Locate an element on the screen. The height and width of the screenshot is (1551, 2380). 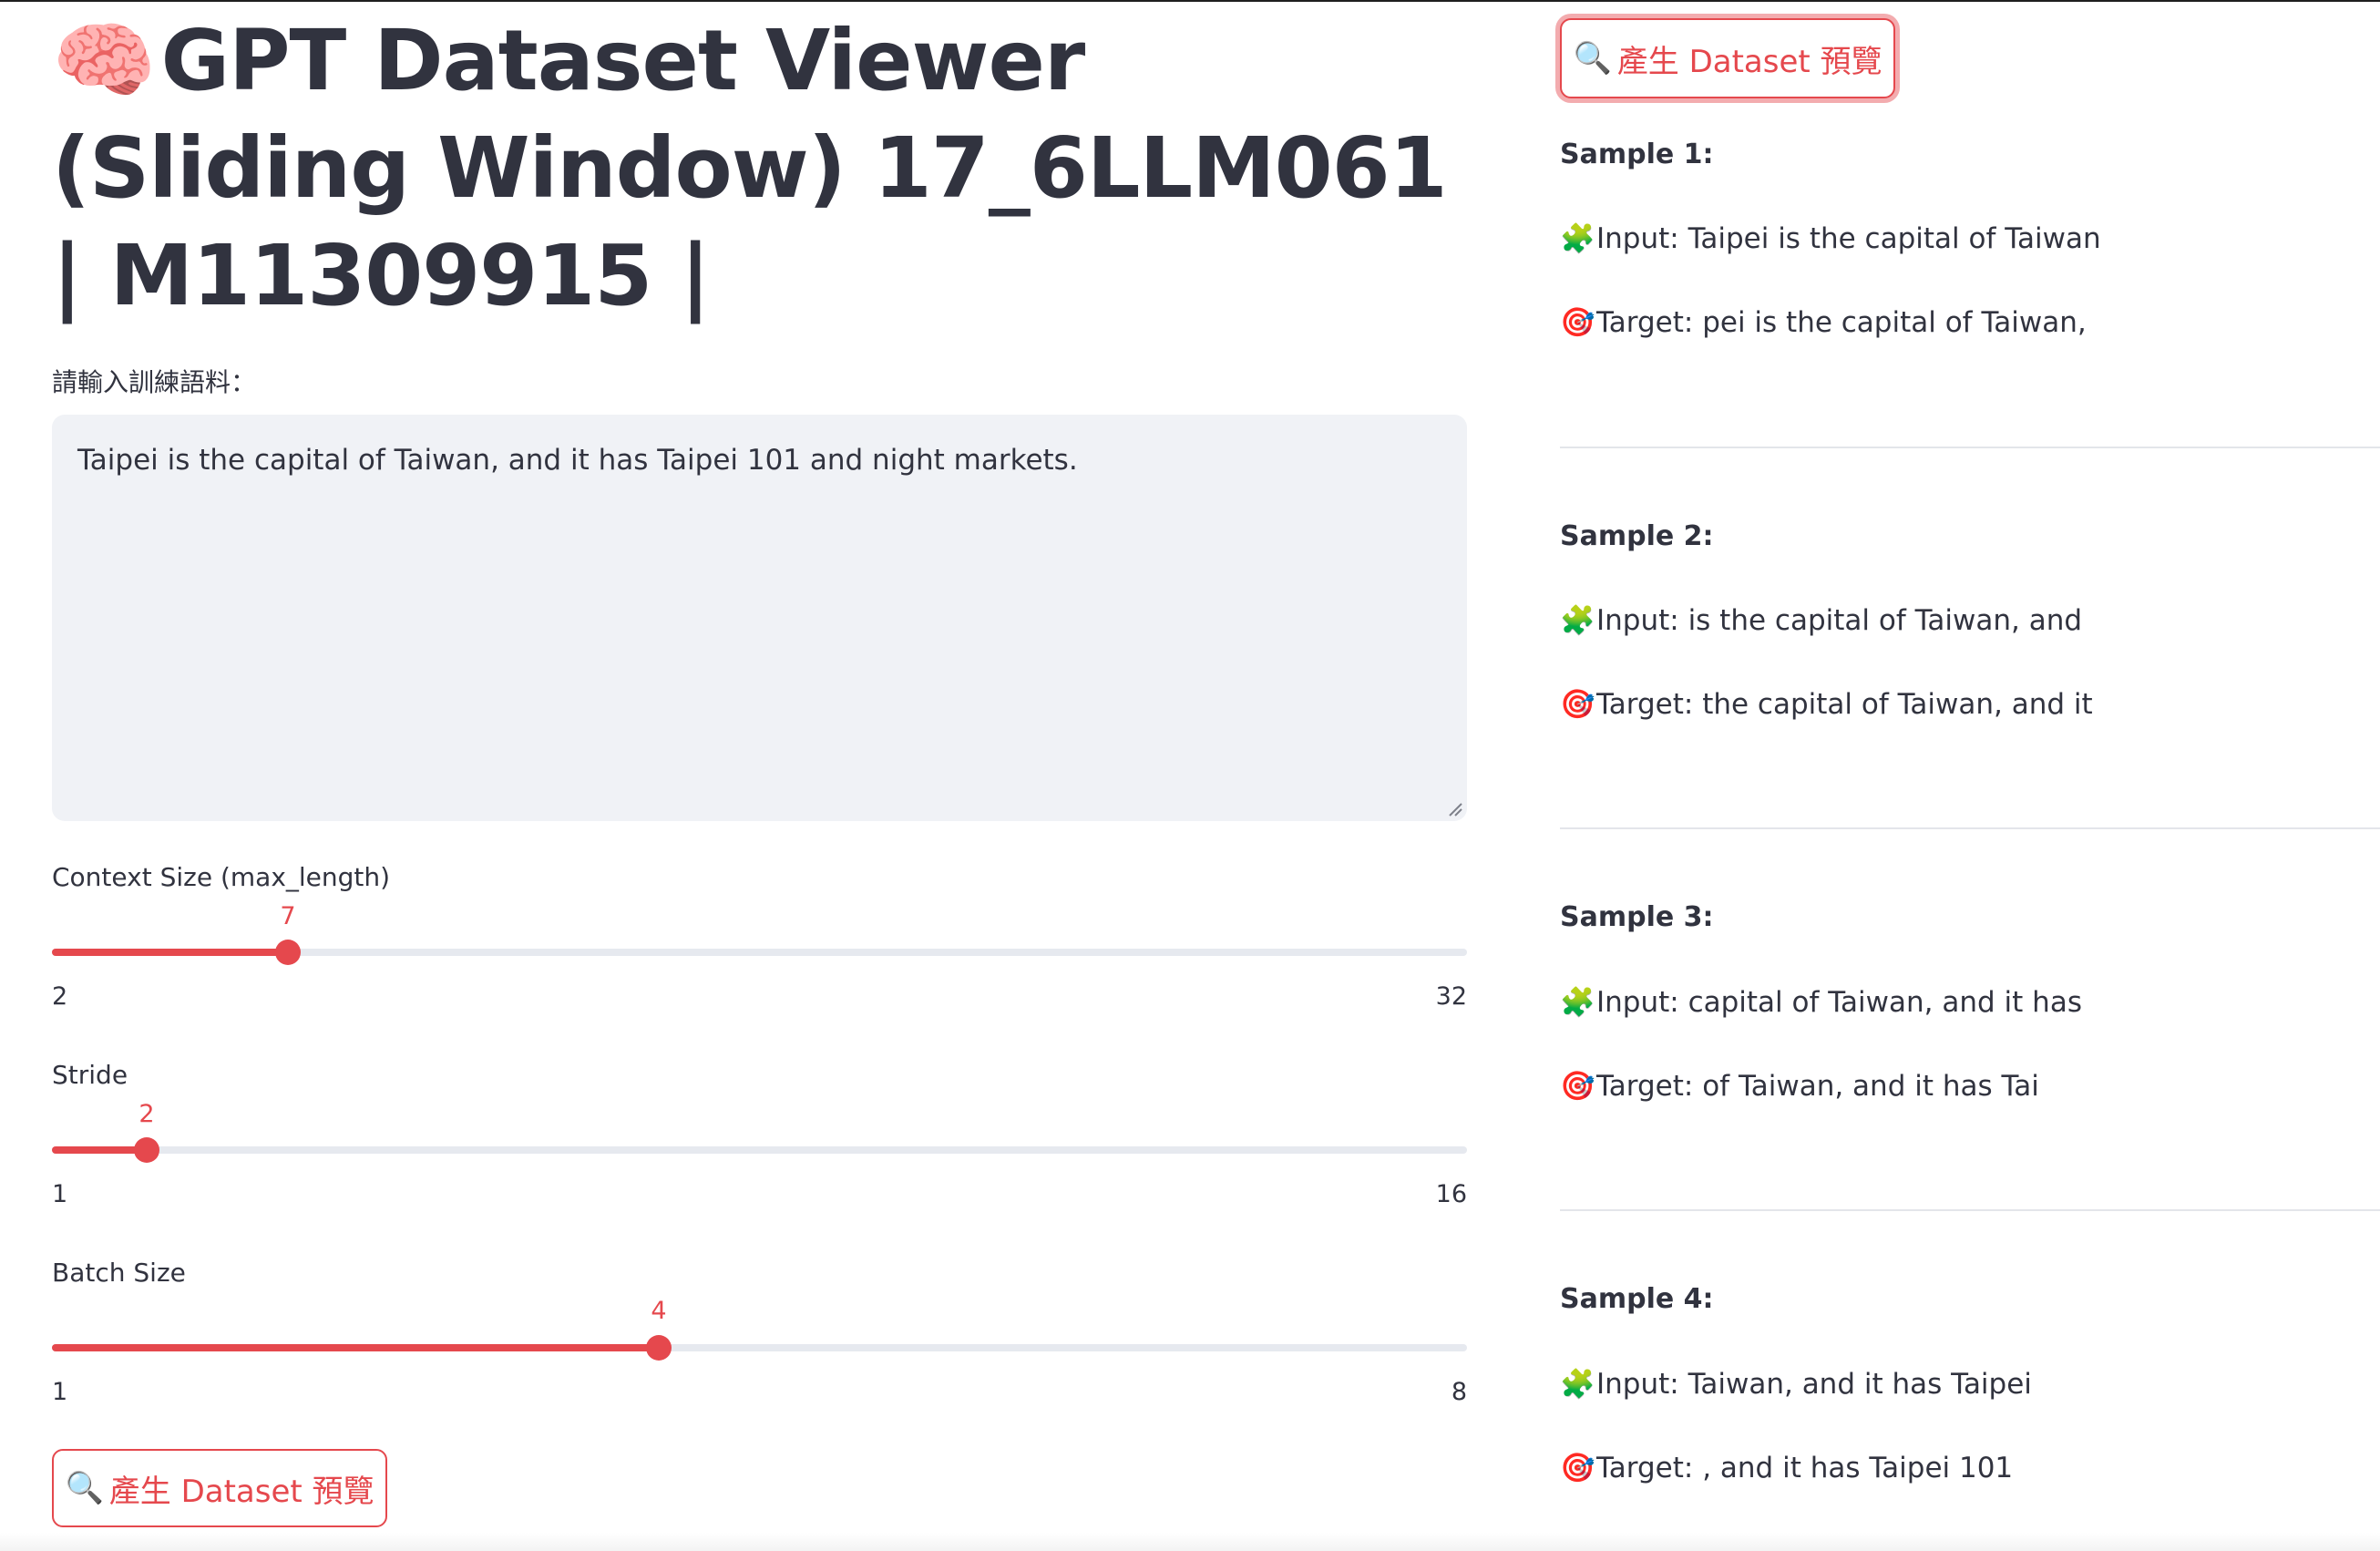
sample-title: Sample 1: is located at coordinates (1637, 154).